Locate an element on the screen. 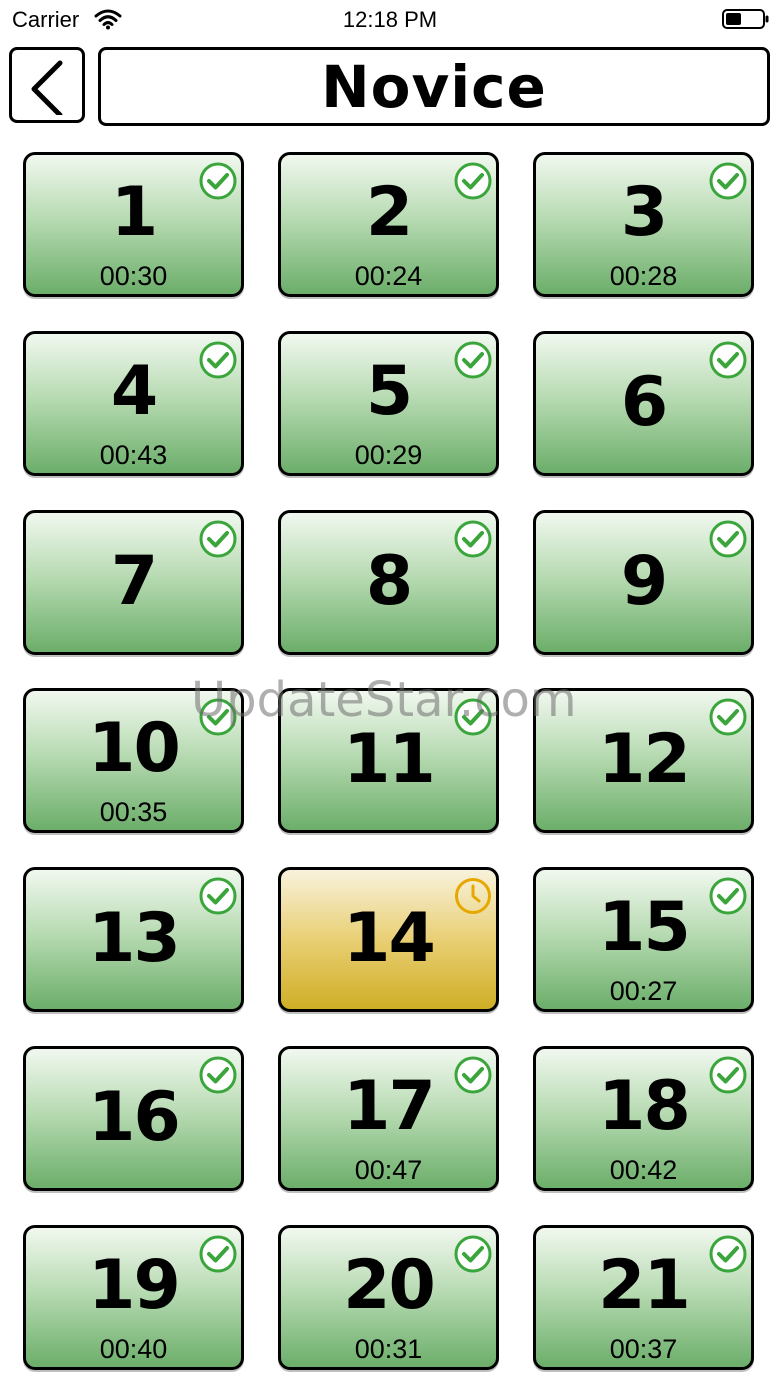  level-best-time: 00:35 is located at coordinates (133, 812).